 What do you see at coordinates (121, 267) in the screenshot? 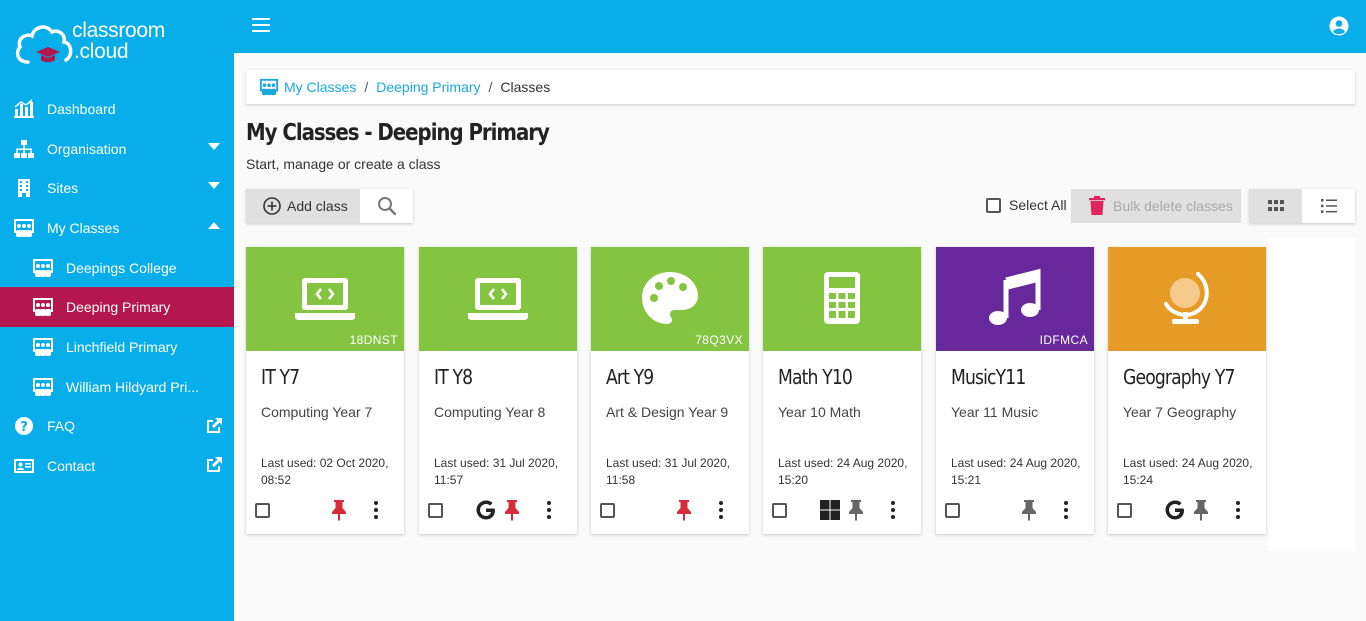
I see `sidebar-item-label: Deepings College` at bounding box center [121, 267].